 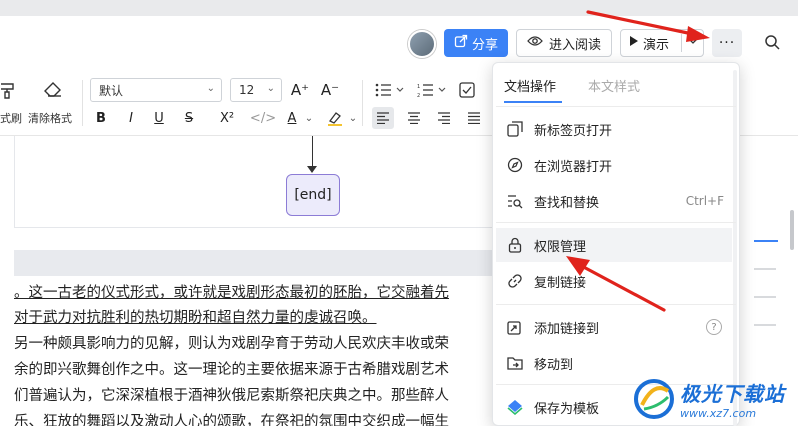 I want to click on superscript-button: X², so click(x=227, y=118).